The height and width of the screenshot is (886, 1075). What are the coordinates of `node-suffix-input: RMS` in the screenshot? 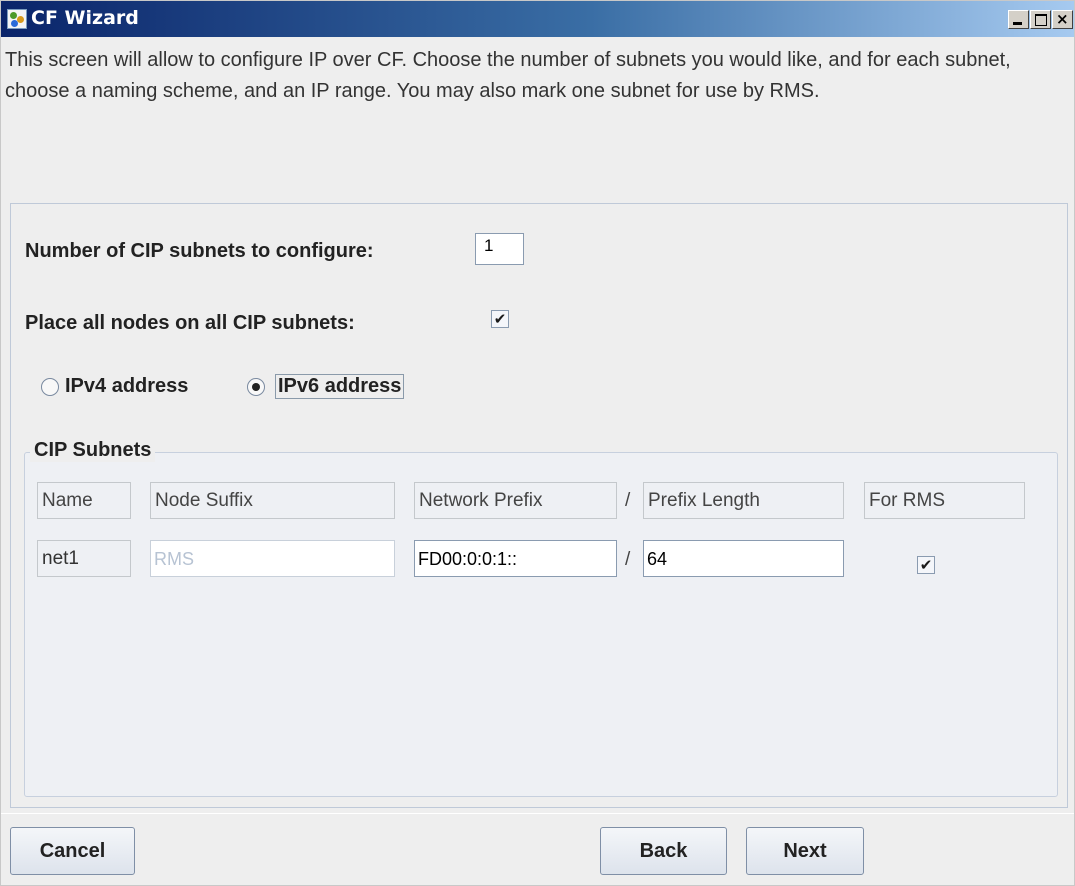 It's located at (272, 558).